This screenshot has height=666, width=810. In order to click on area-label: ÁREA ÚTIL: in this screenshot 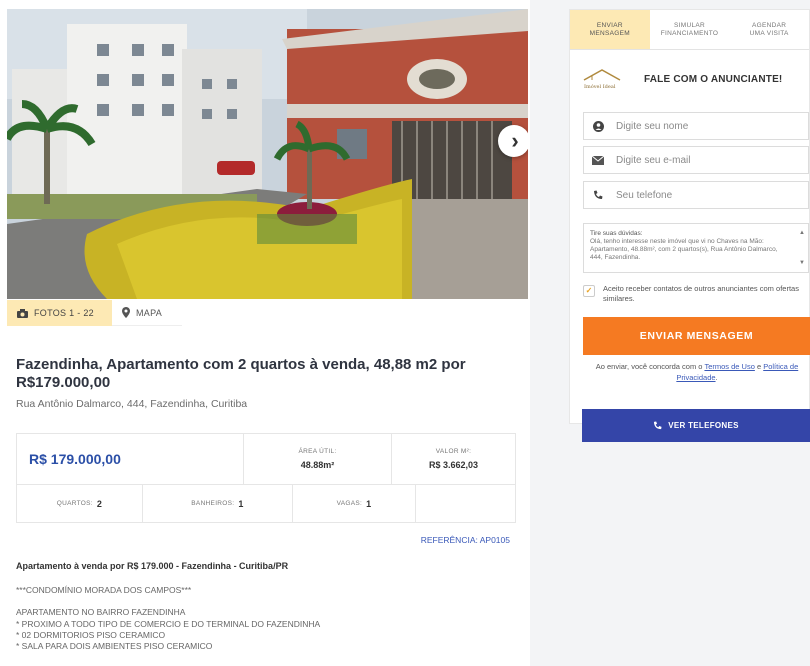, I will do `click(317, 451)`.